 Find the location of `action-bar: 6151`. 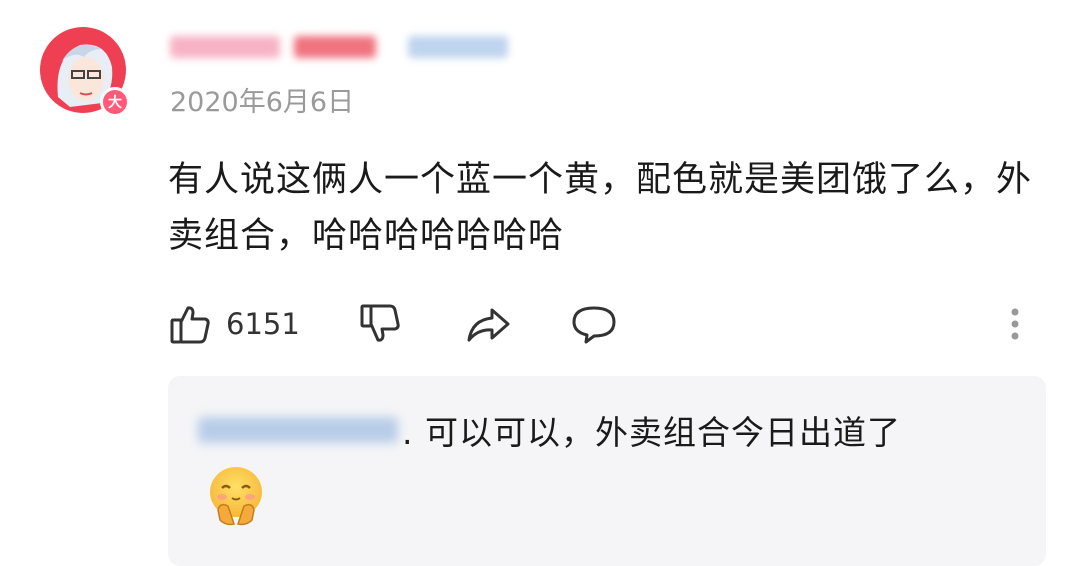

action-bar: 6151 is located at coordinates (603, 324).